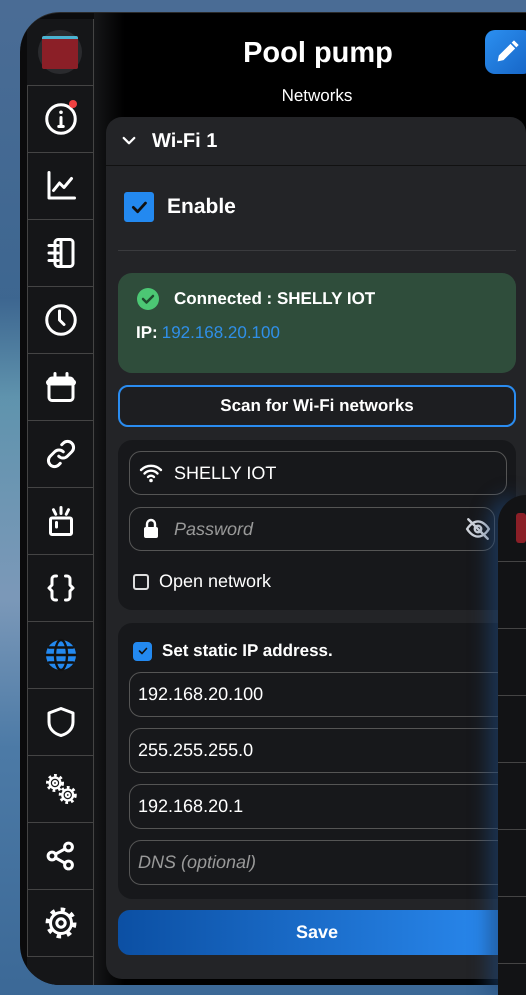 Image resolution: width=526 pixels, height=995 pixels. I want to click on edit-button, so click(505, 52).